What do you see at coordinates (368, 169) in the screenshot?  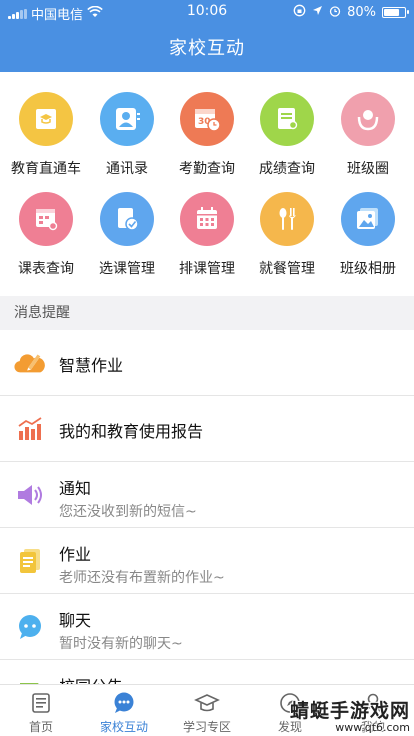 I see `app-label: 班级圈` at bounding box center [368, 169].